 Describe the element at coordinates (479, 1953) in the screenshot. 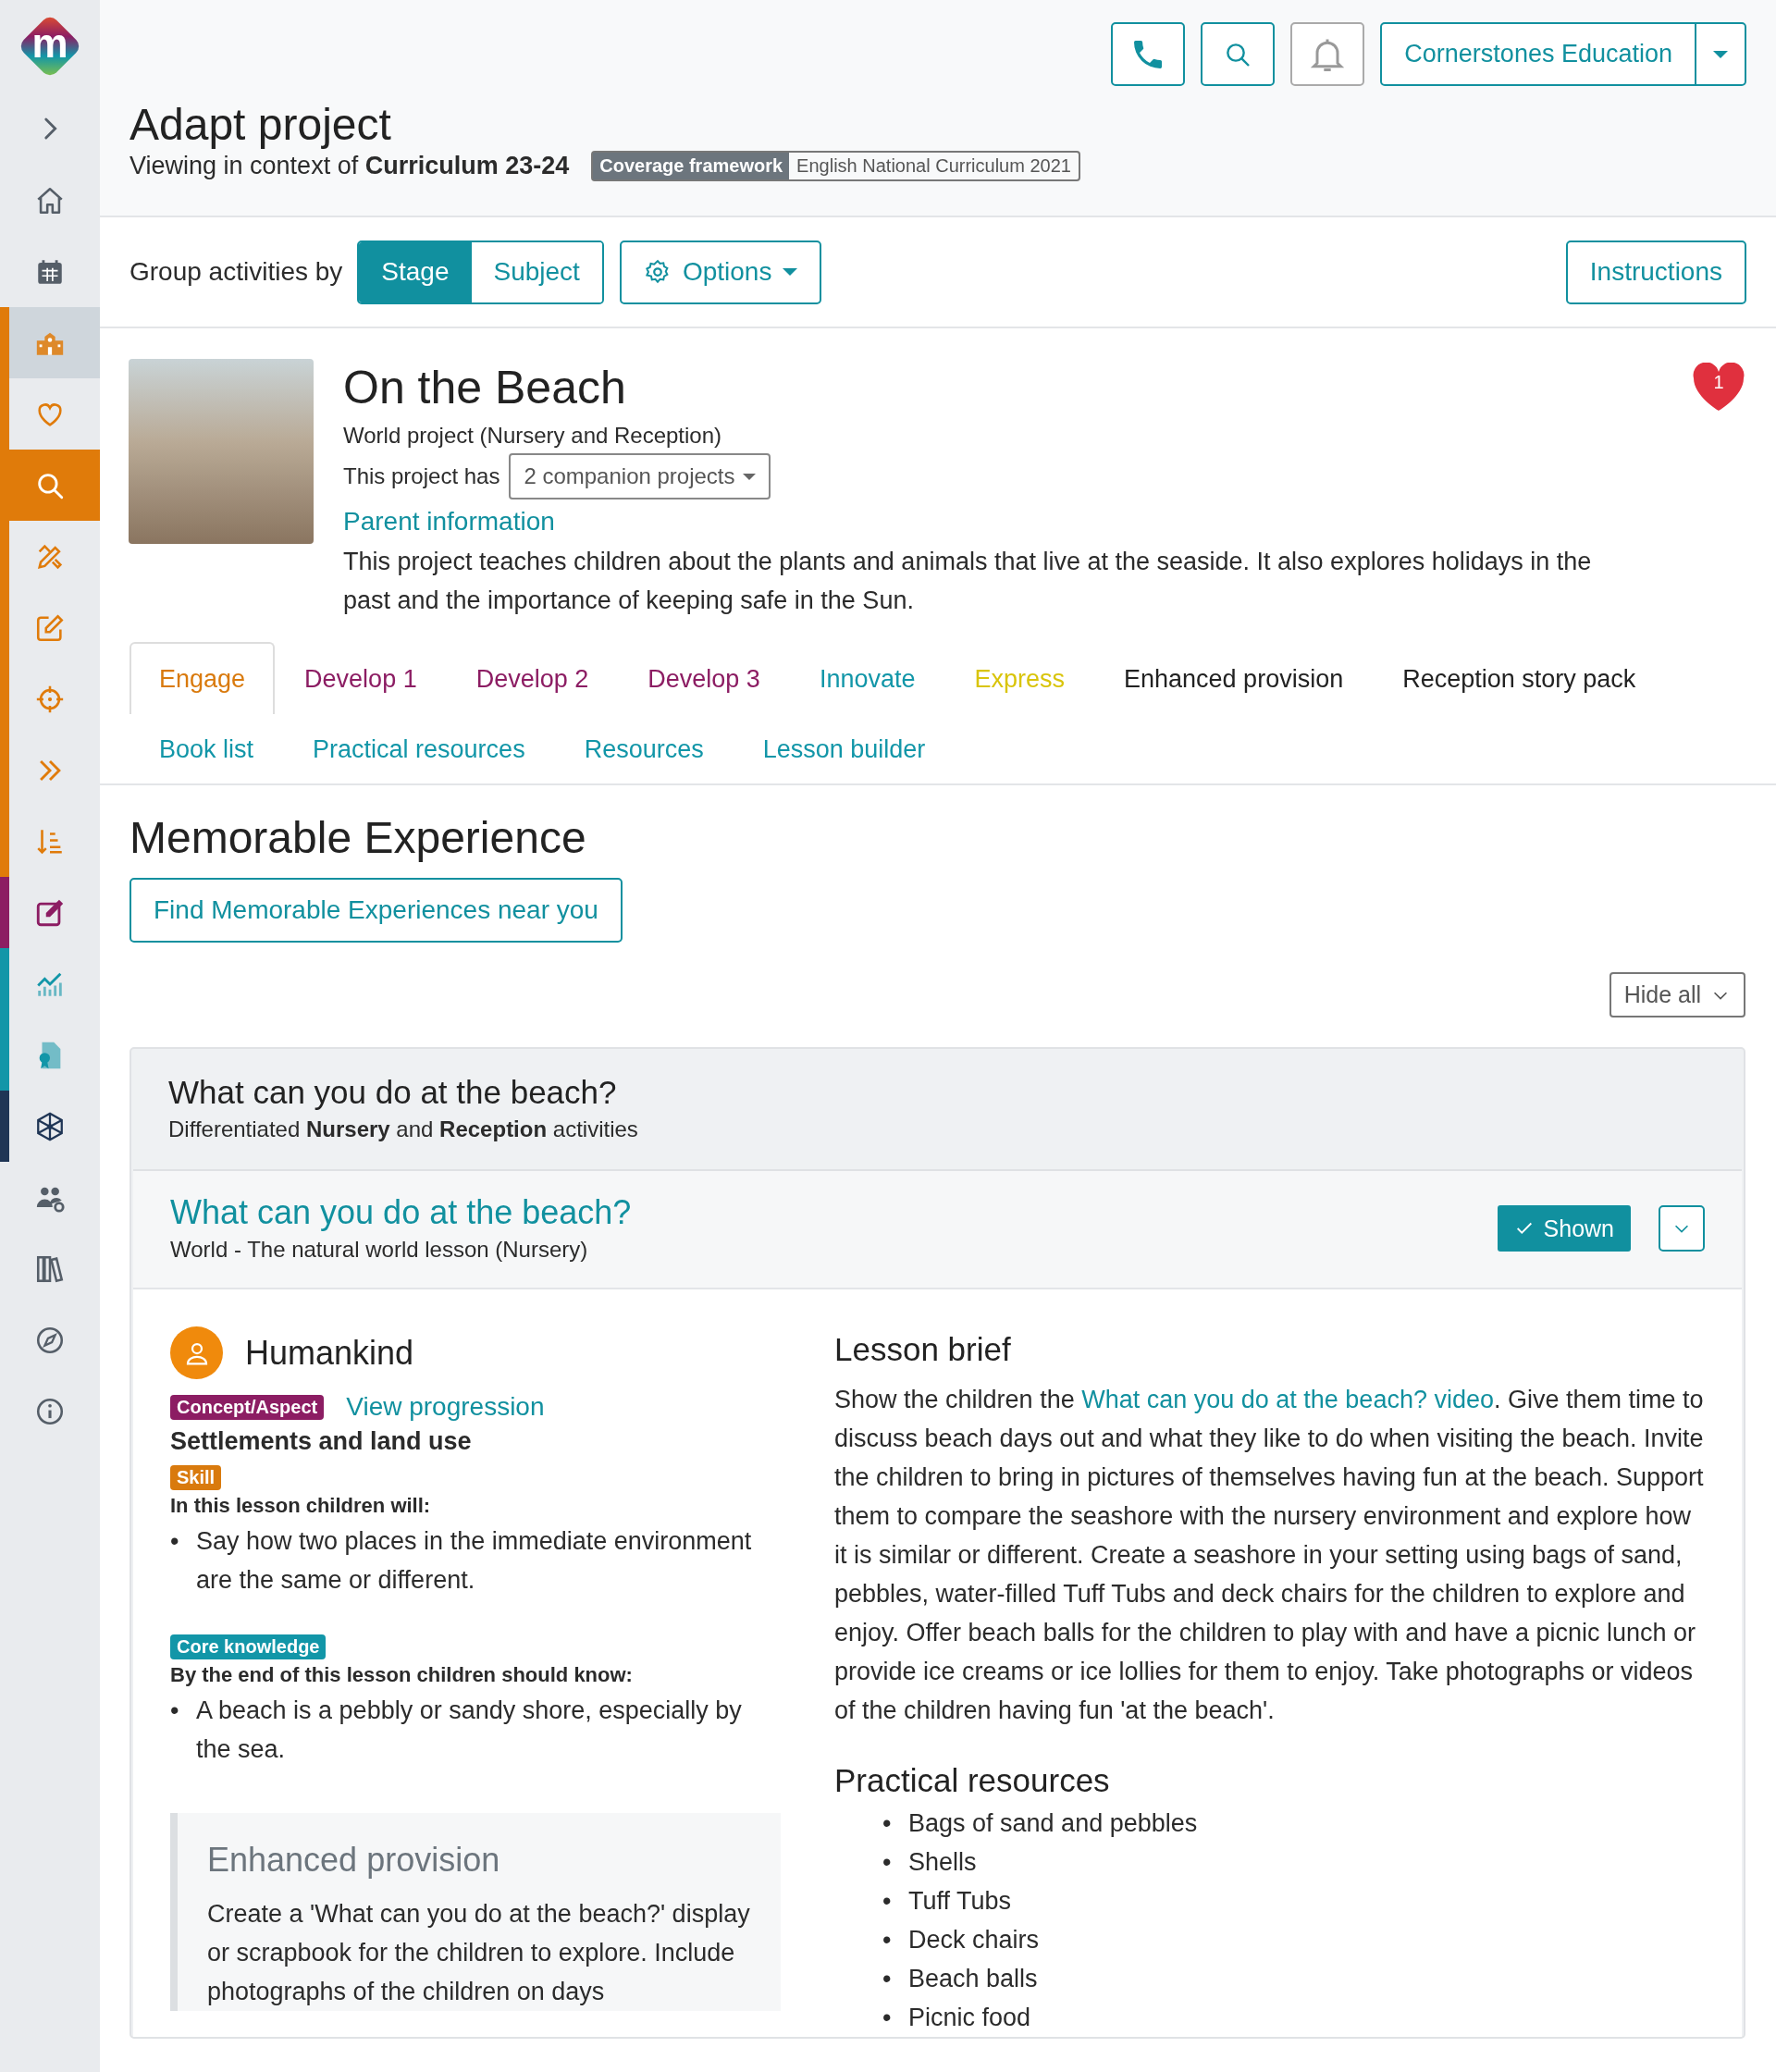

I see `enhanced-provision-text: Create a 'What can you do at the beach?' display or scrapbook for the children to explore. Include photographs of the children on days` at that location.